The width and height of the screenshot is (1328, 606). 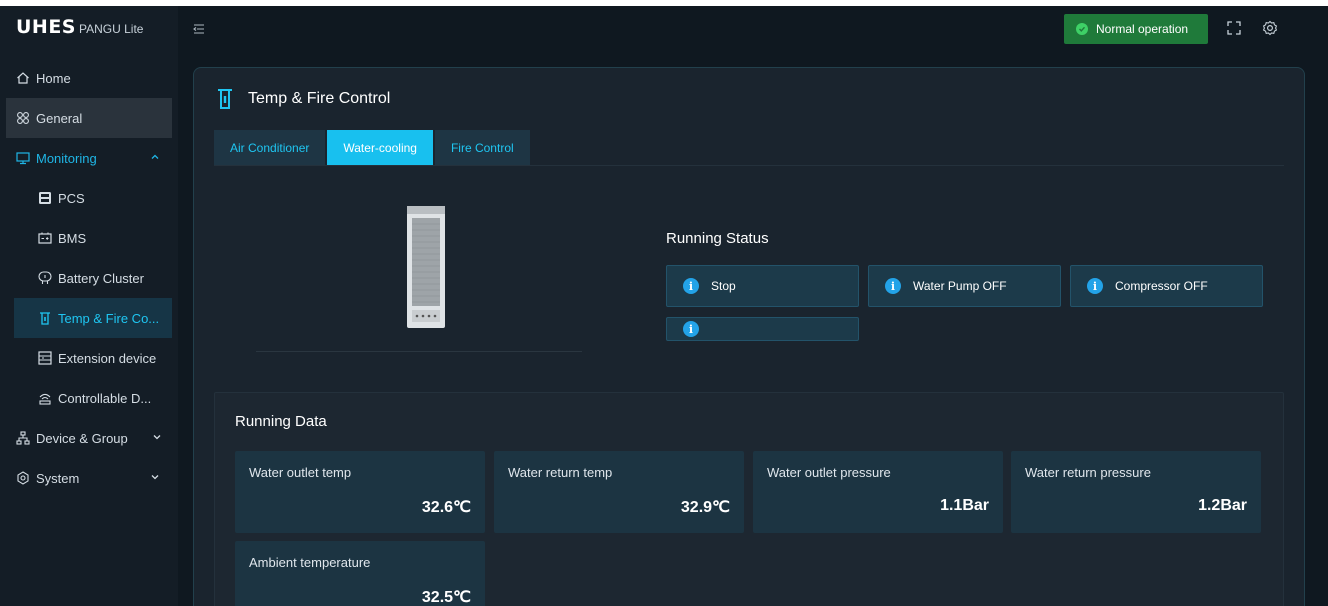 What do you see at coordinates (23, 478) in the screenshot?
I see `system-gear-icon` at bounding box center [23, 478].